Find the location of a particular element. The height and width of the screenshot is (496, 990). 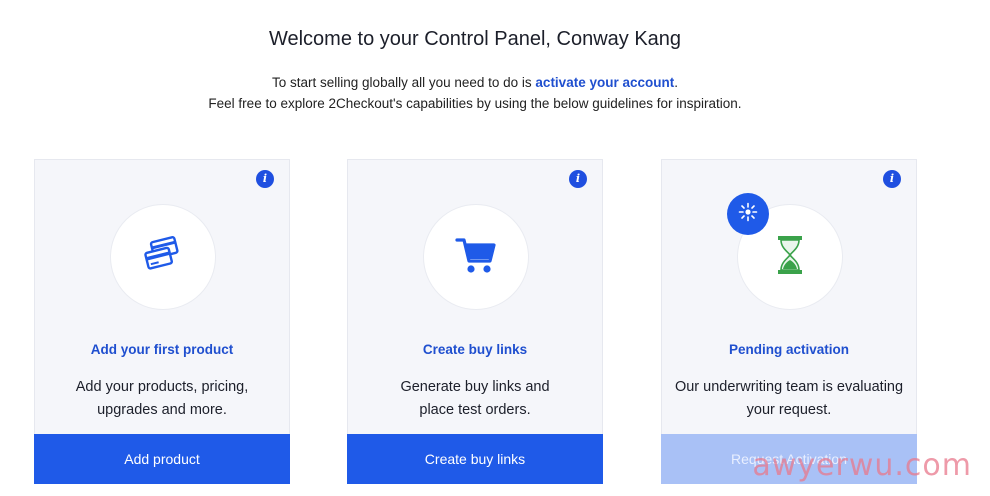

card-title: Create buy links is located at coordinates (475, 349).